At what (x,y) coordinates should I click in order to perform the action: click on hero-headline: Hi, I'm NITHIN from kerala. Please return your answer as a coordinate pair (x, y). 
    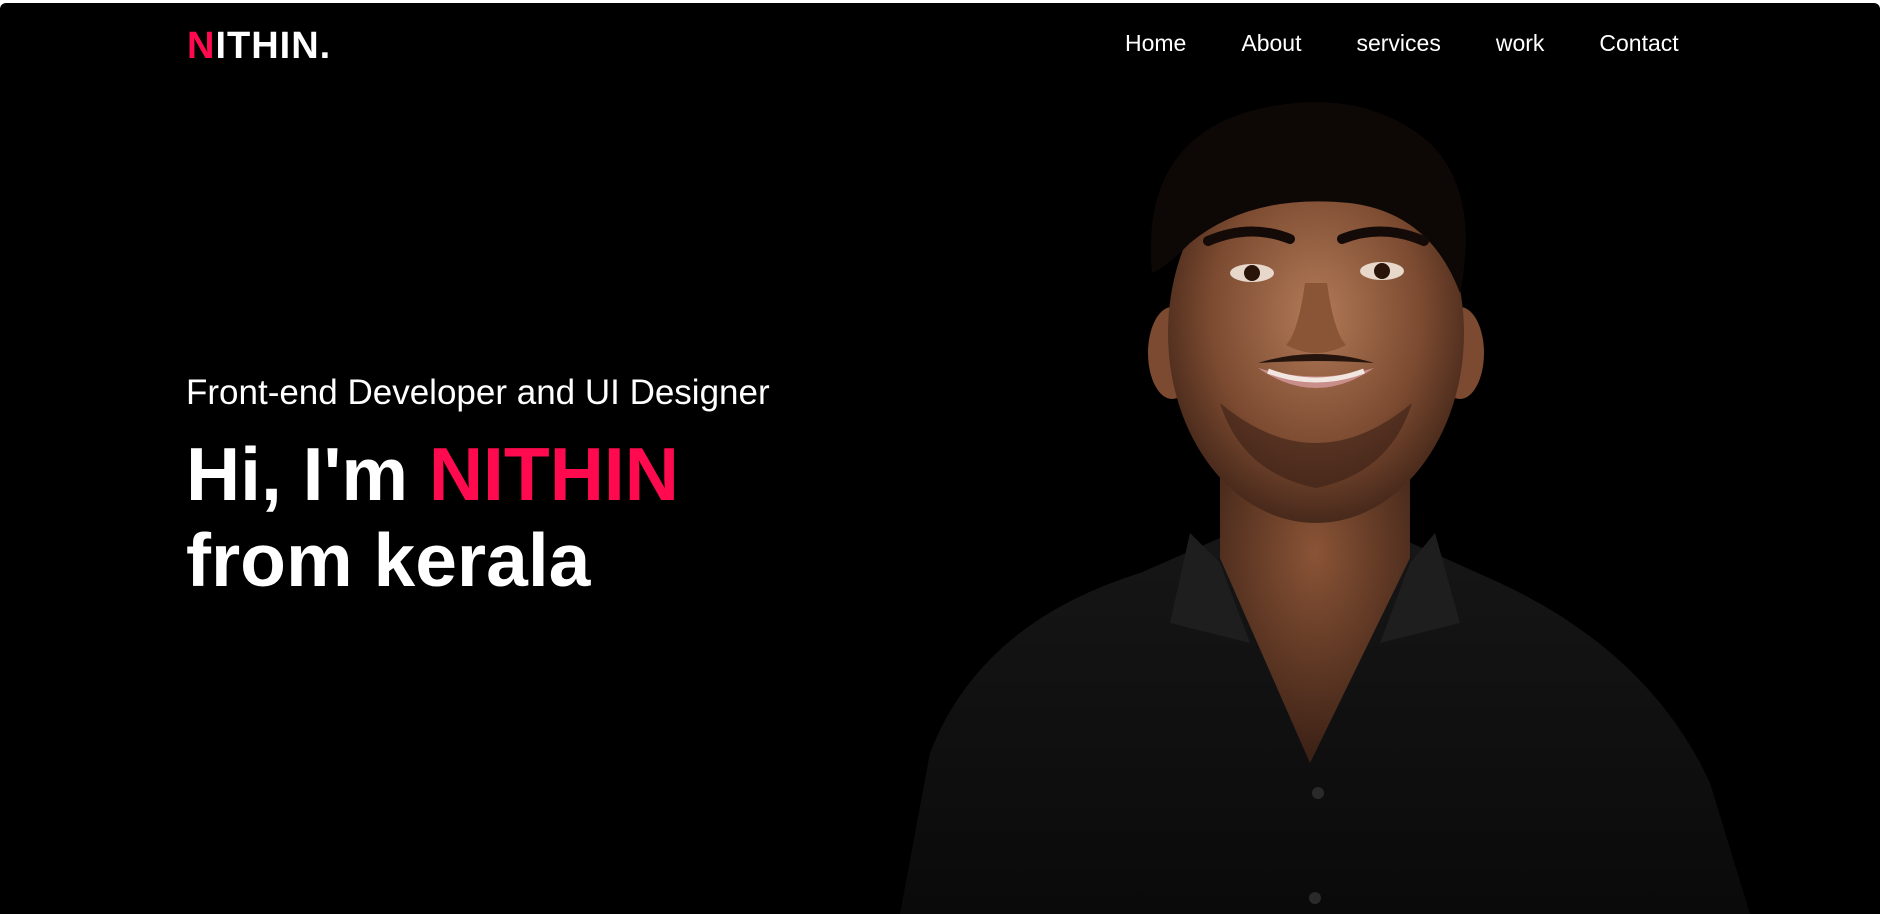
    Looking at the image, I should click on (478, 517).